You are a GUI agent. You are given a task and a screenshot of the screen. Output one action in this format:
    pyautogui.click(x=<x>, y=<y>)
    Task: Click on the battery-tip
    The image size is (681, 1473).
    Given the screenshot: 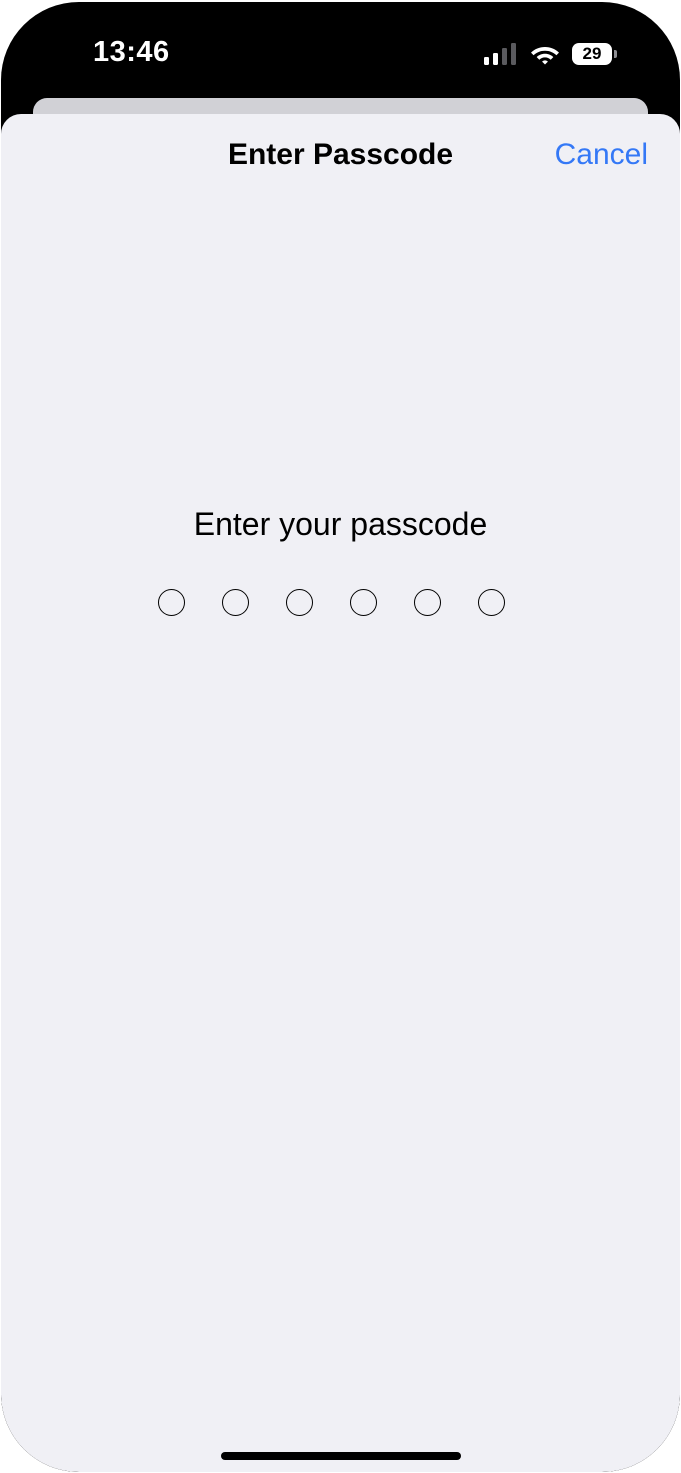 What is the action you would take?
    pyautogui.click(x=615, y=54)
    